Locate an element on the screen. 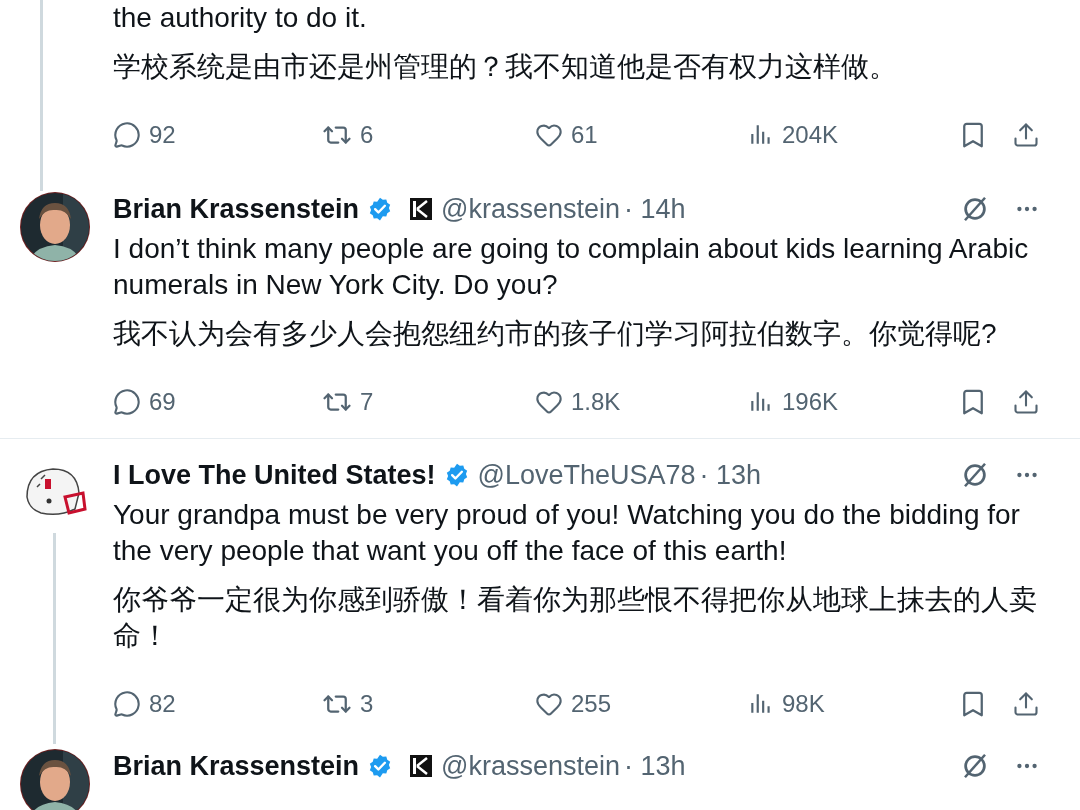  like-button: 1.8K is located at coordinates (641, 402).